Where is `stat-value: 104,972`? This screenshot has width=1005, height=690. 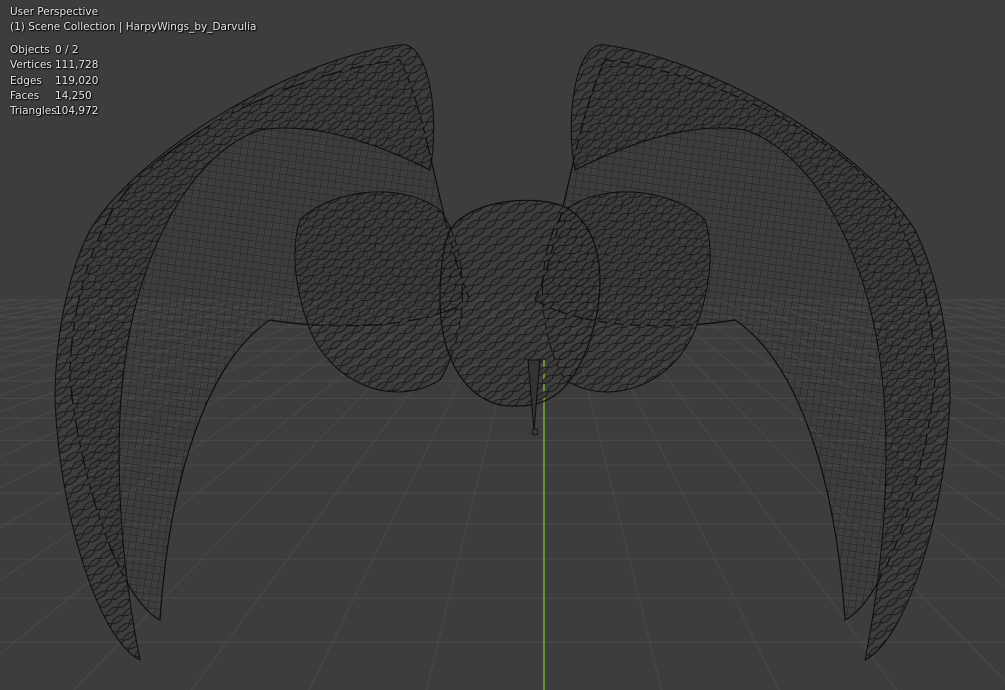 stat-value: 104,972 is located at coordinates (77, 111).